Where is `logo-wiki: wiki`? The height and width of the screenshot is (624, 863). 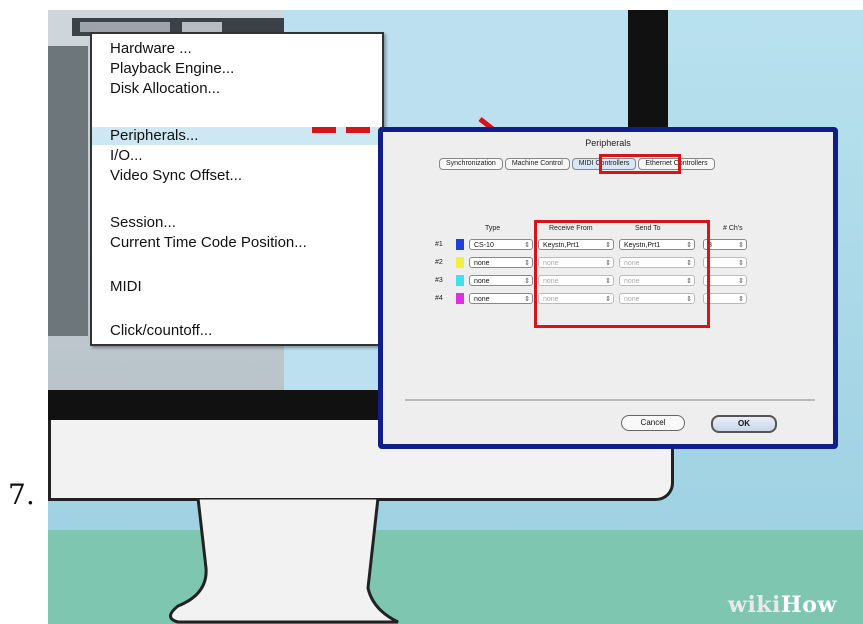 logo-wiki: wiki is located at coordinates (754, 605).